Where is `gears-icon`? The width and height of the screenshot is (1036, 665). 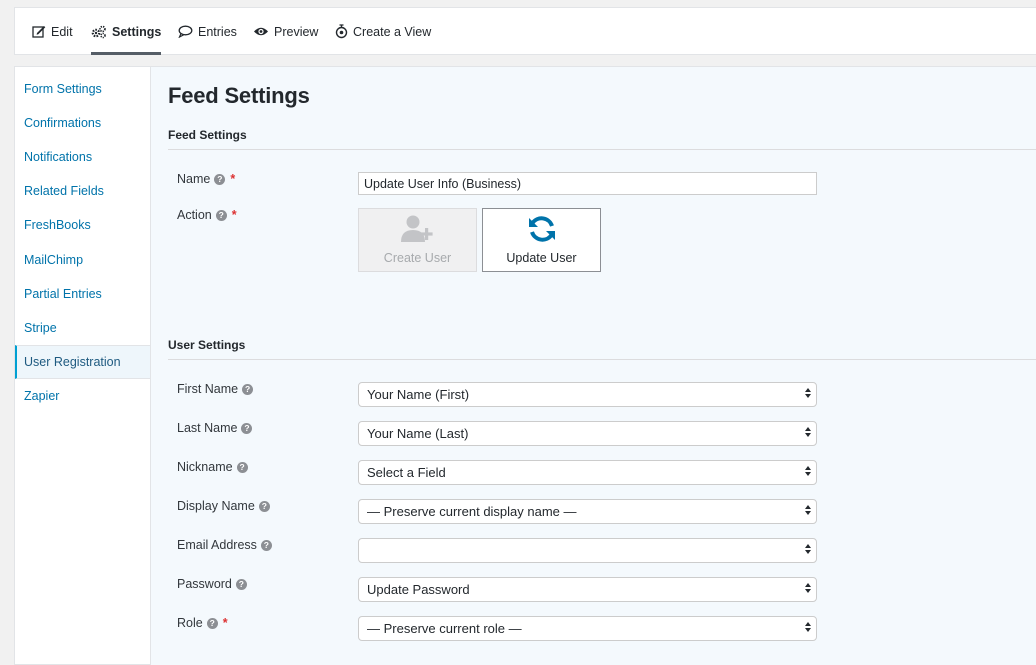 gears-icon is located at coordinates (99, 32).